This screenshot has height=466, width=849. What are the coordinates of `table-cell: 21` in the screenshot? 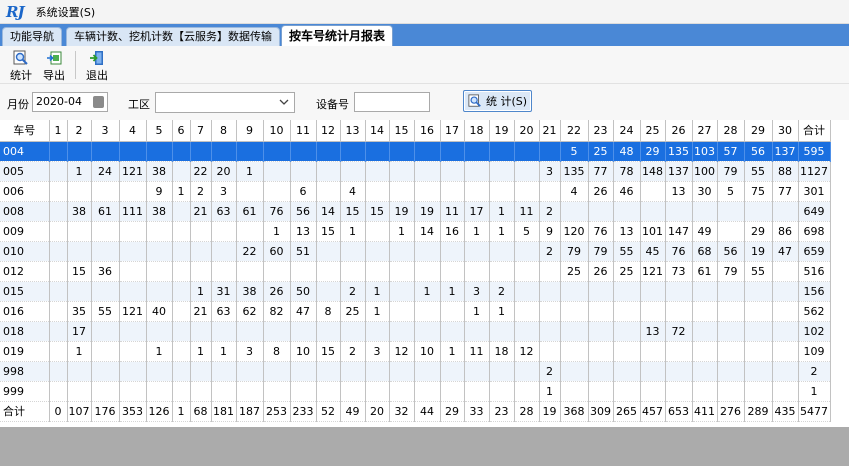 It's located at (201, 311).